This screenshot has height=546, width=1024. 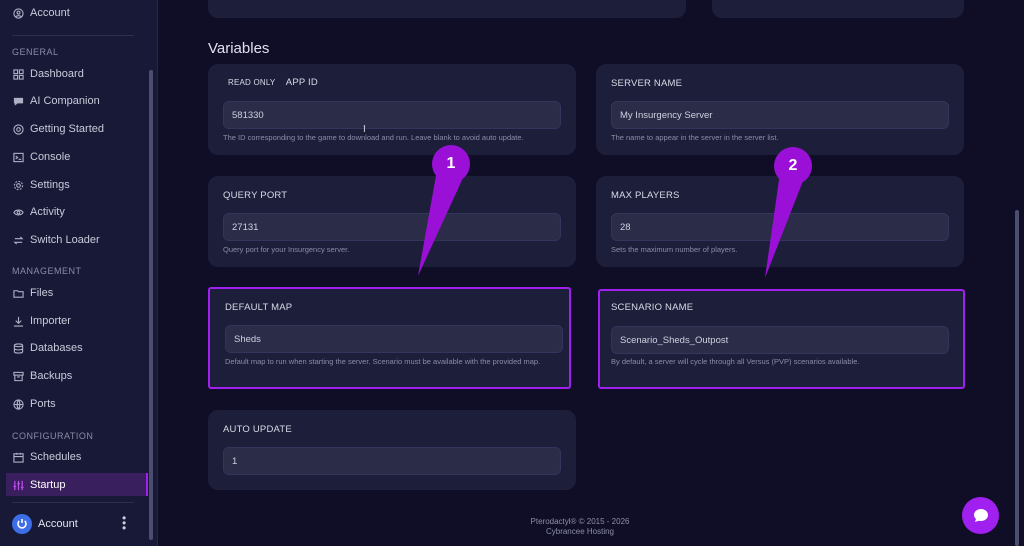 I want to click on query-port-input: 27131, so click(x=392, y=227).